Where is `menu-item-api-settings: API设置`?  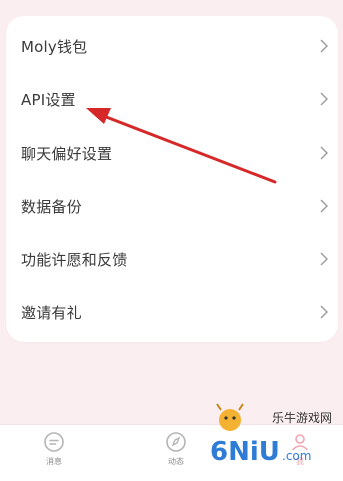 menu-item-api-settings: API设置 is located at coordinates (172, 99).